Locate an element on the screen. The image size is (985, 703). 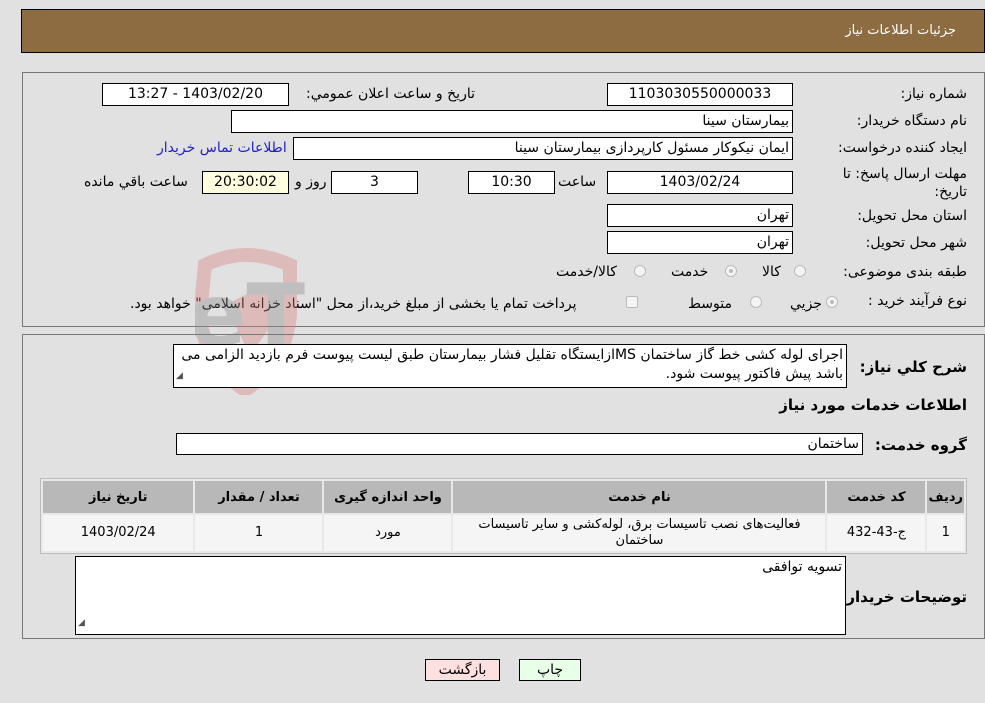
city-field: تهران is located at coordinates (700, 242).